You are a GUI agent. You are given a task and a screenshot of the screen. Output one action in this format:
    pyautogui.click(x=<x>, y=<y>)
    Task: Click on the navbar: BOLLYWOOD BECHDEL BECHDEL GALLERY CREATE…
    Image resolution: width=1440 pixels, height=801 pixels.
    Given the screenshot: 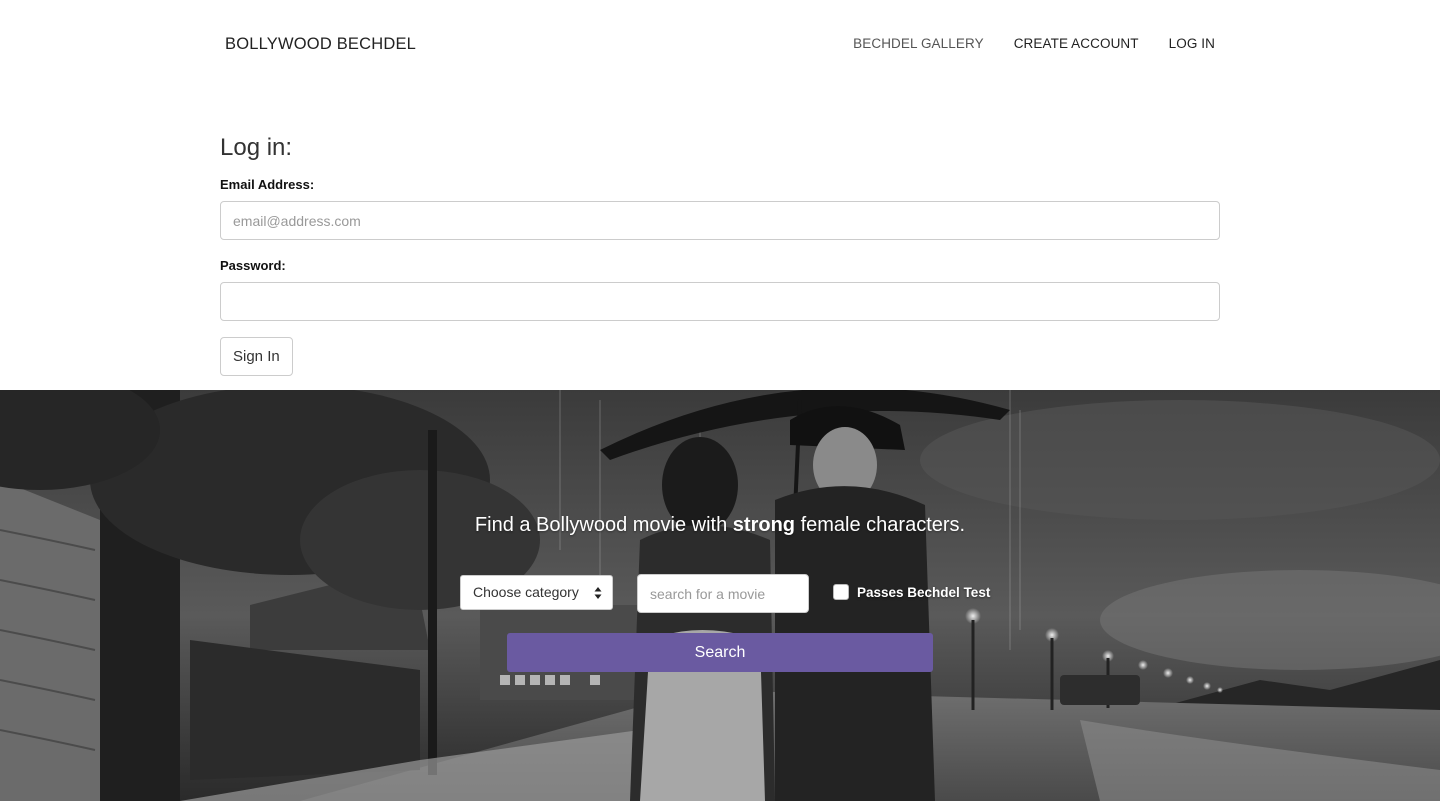 What is the action you would take?
    pyautogui.click(x=720, y=45)
    